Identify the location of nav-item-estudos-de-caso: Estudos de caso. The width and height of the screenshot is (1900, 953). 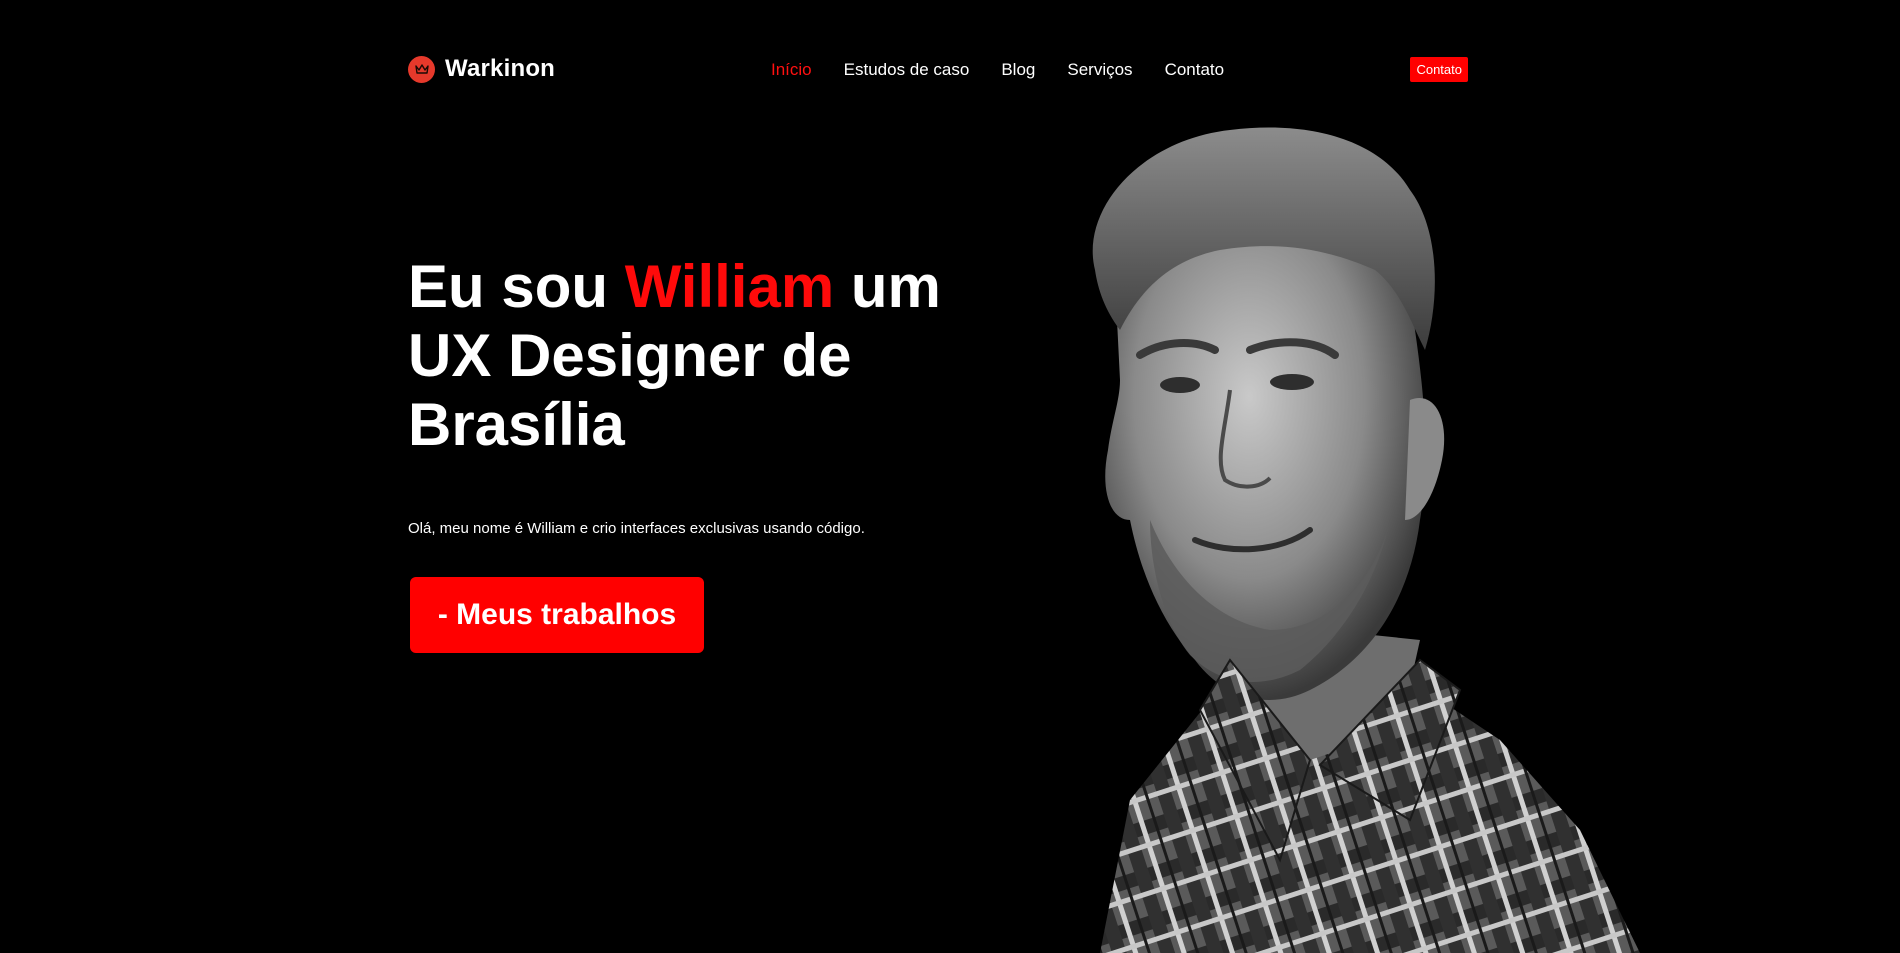
(907, 70).